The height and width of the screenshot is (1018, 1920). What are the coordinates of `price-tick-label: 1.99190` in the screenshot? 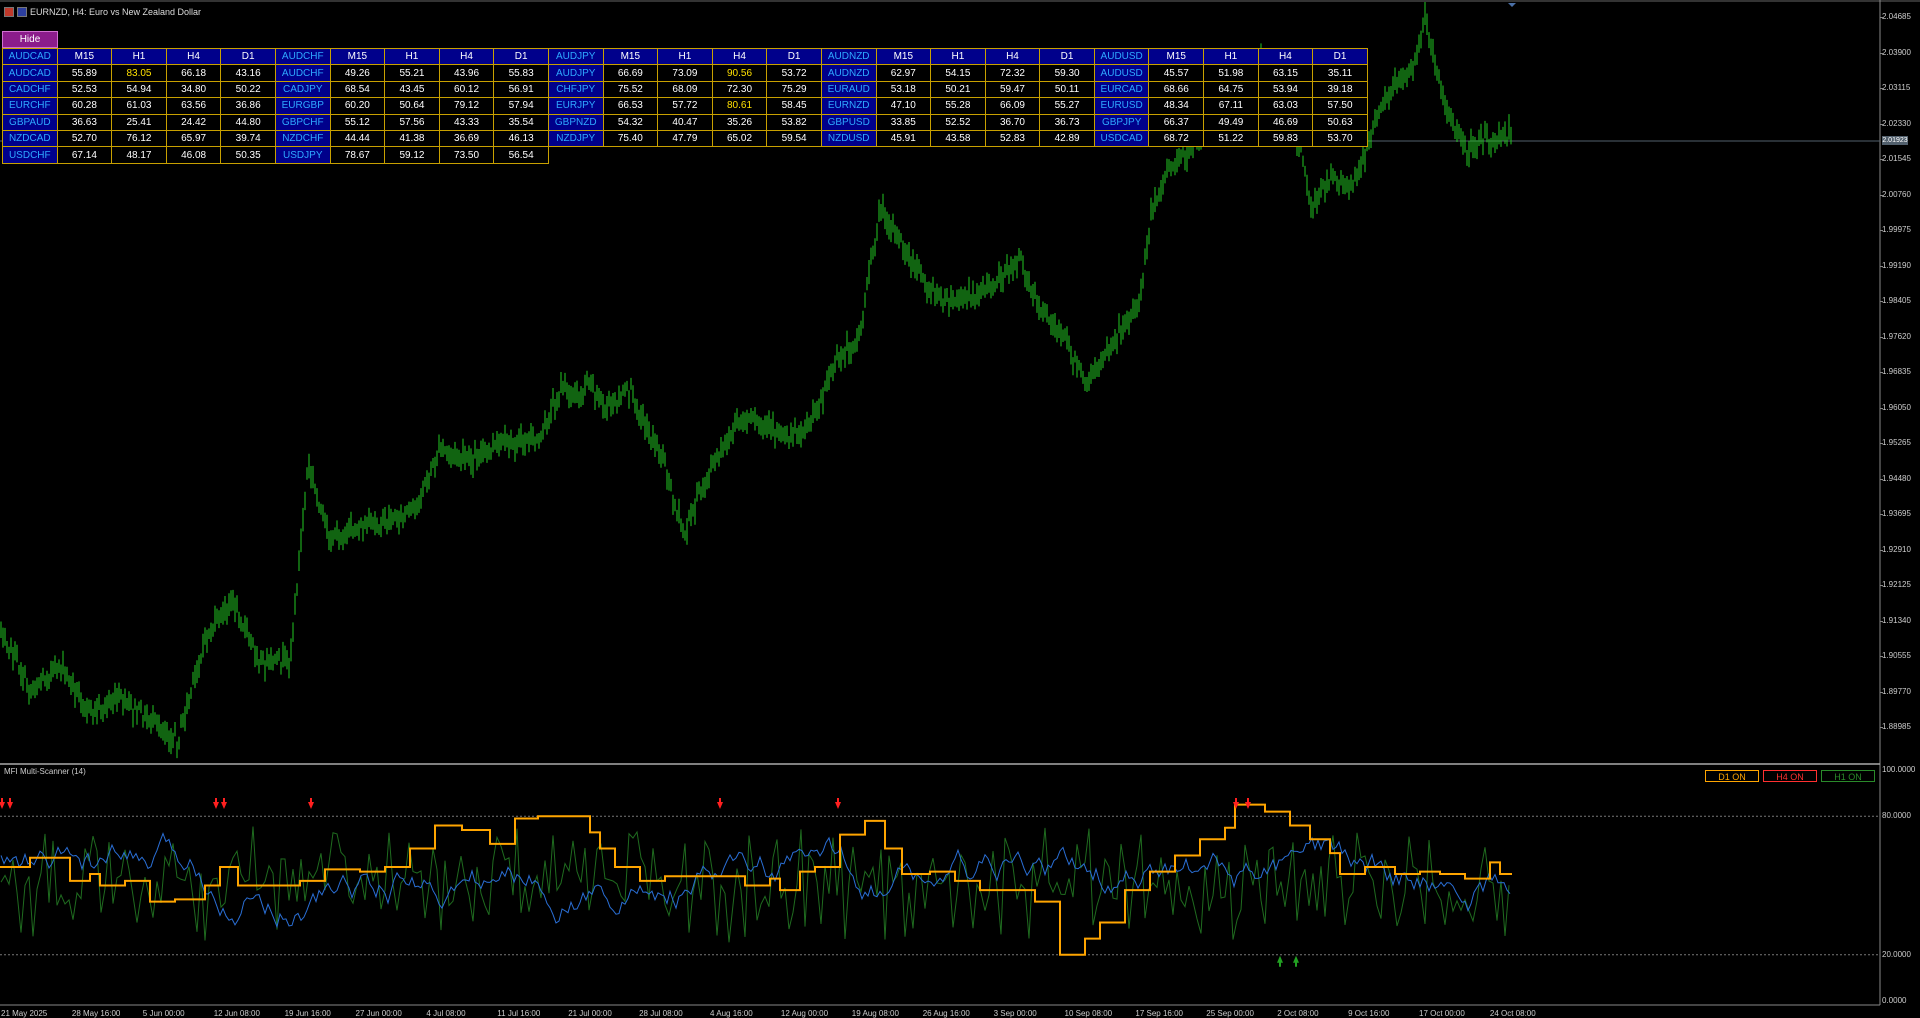 It's located at (1896, 265).